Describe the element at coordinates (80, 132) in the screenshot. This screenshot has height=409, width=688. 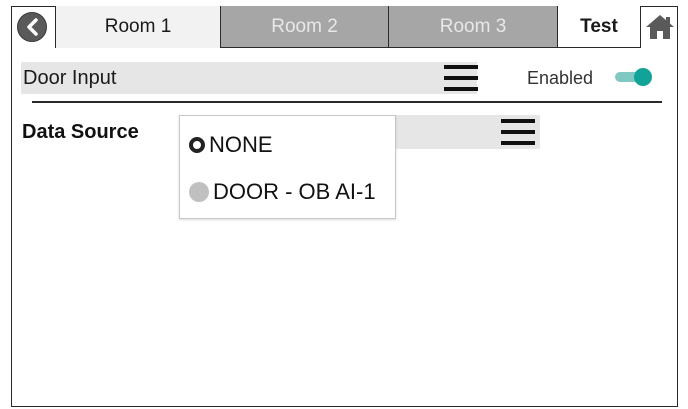
I see `data-source-label: Data Source` at that location.